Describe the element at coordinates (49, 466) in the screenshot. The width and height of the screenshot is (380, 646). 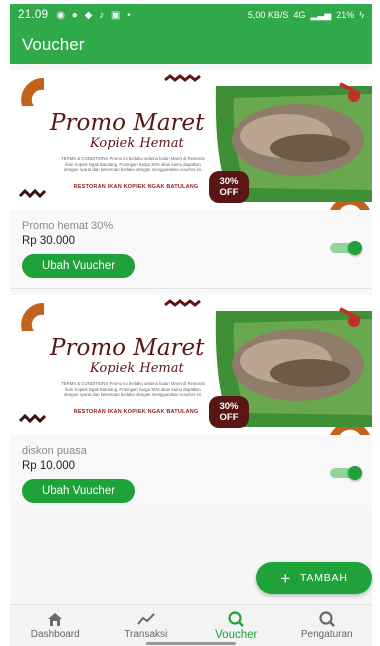
I see `voucher-price: Rp 10.000` at that location.